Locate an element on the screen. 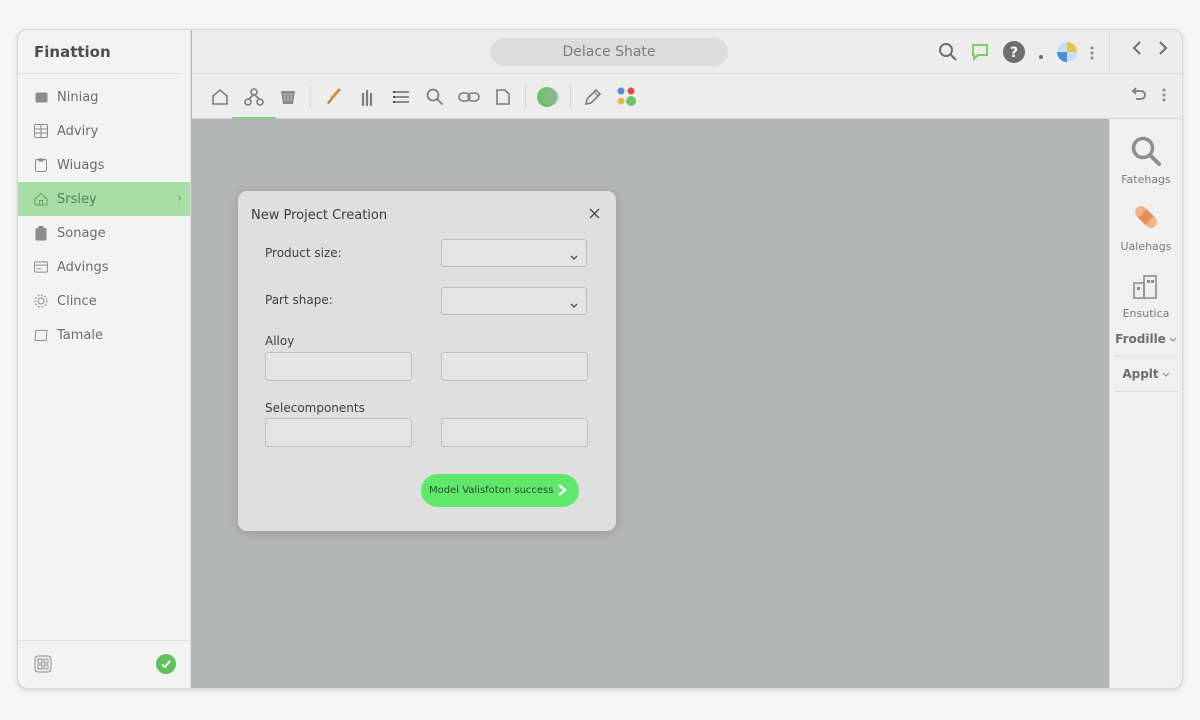  button-label: Model Valisfoton success is located at coordinates (491, 490).